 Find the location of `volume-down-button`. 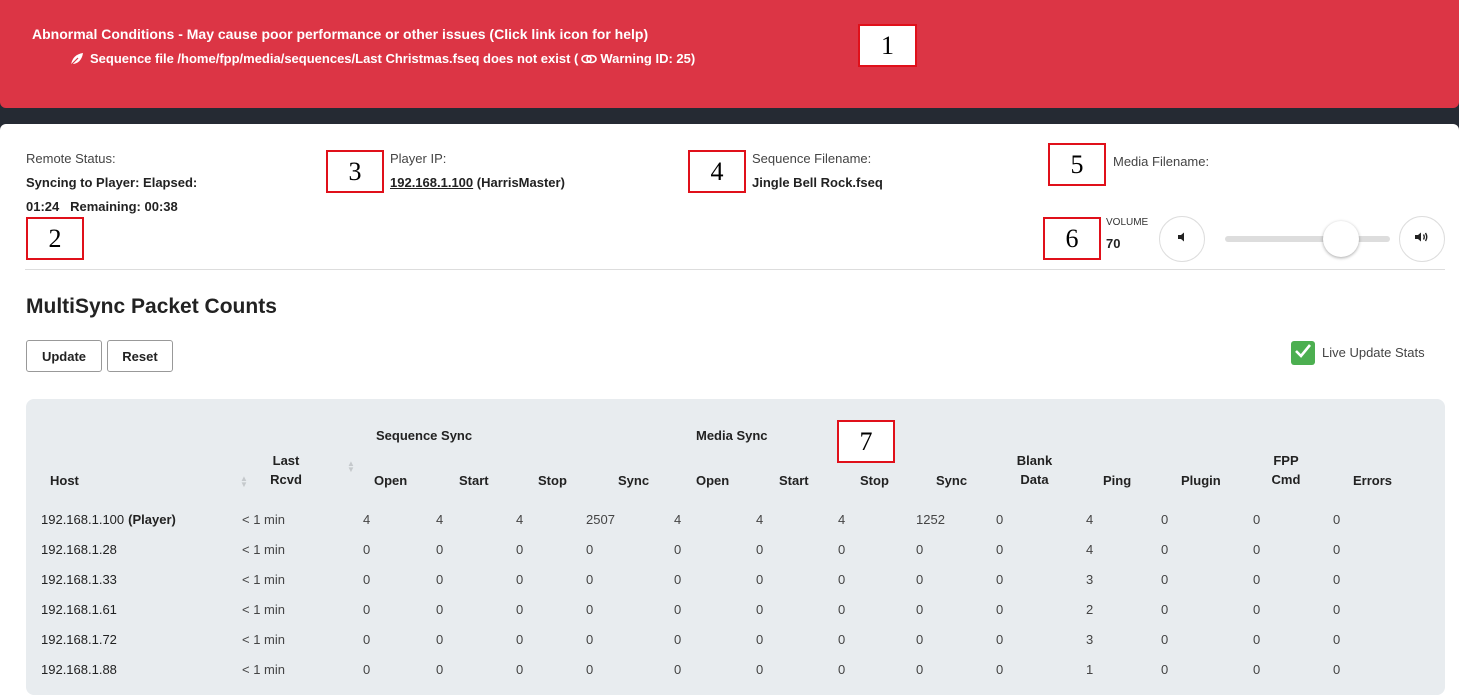

volume-down-button is located at coordinates (1182, 239).